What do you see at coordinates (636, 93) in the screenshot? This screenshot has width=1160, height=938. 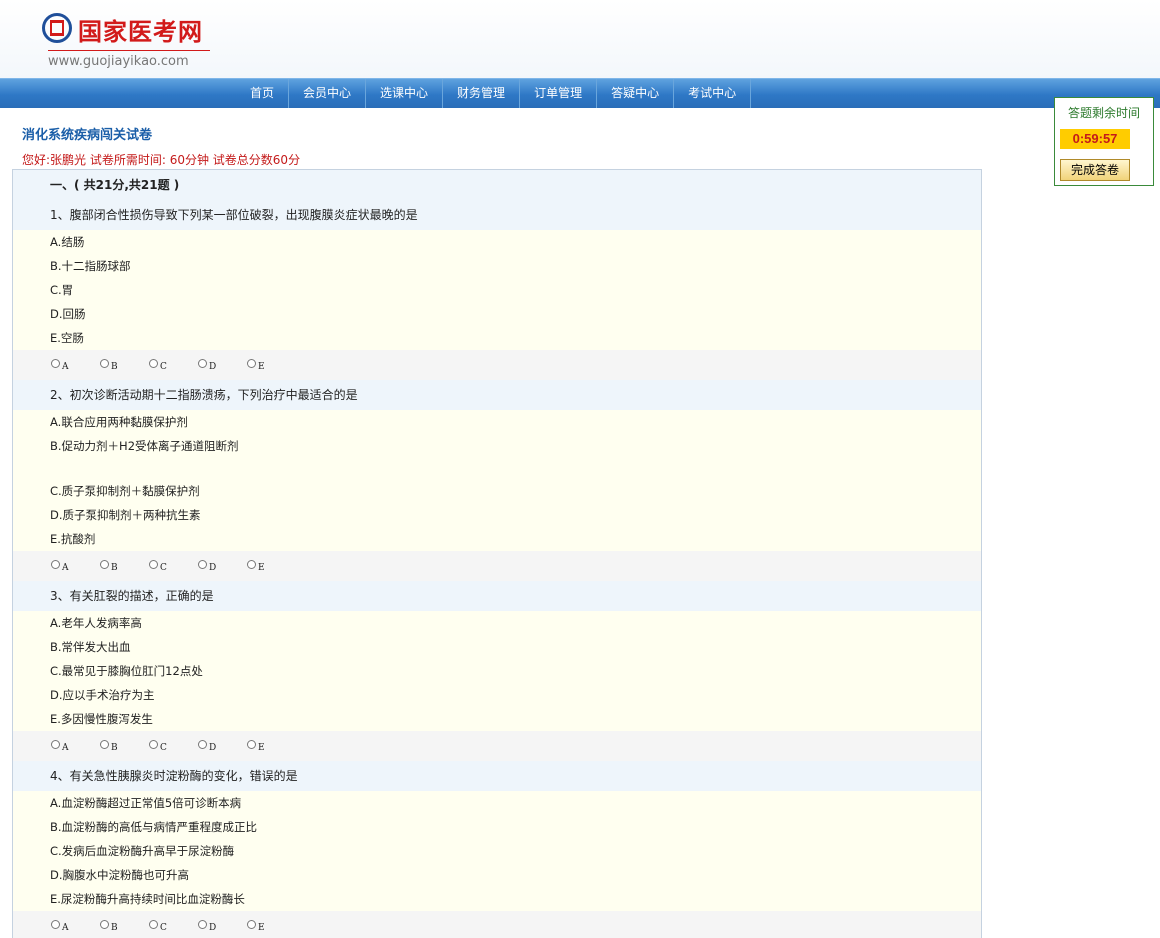 I see `nav-item-qa-center: 答疑中心` at bounding box center [636, 93].